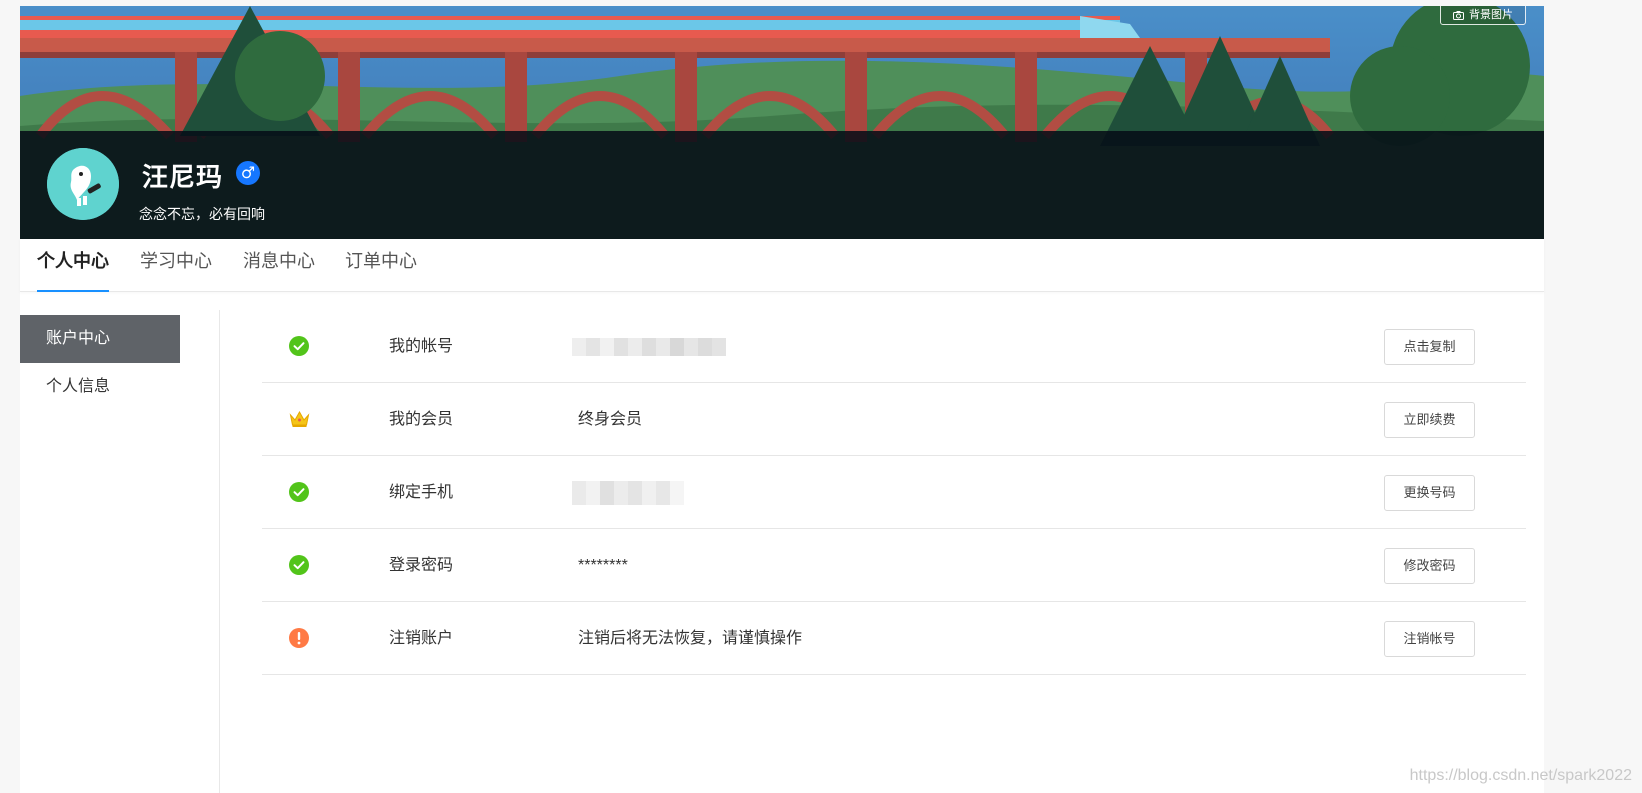 This screenshot has width=1642, height=793. I want to click on camera-icon, so click(1458, 15).